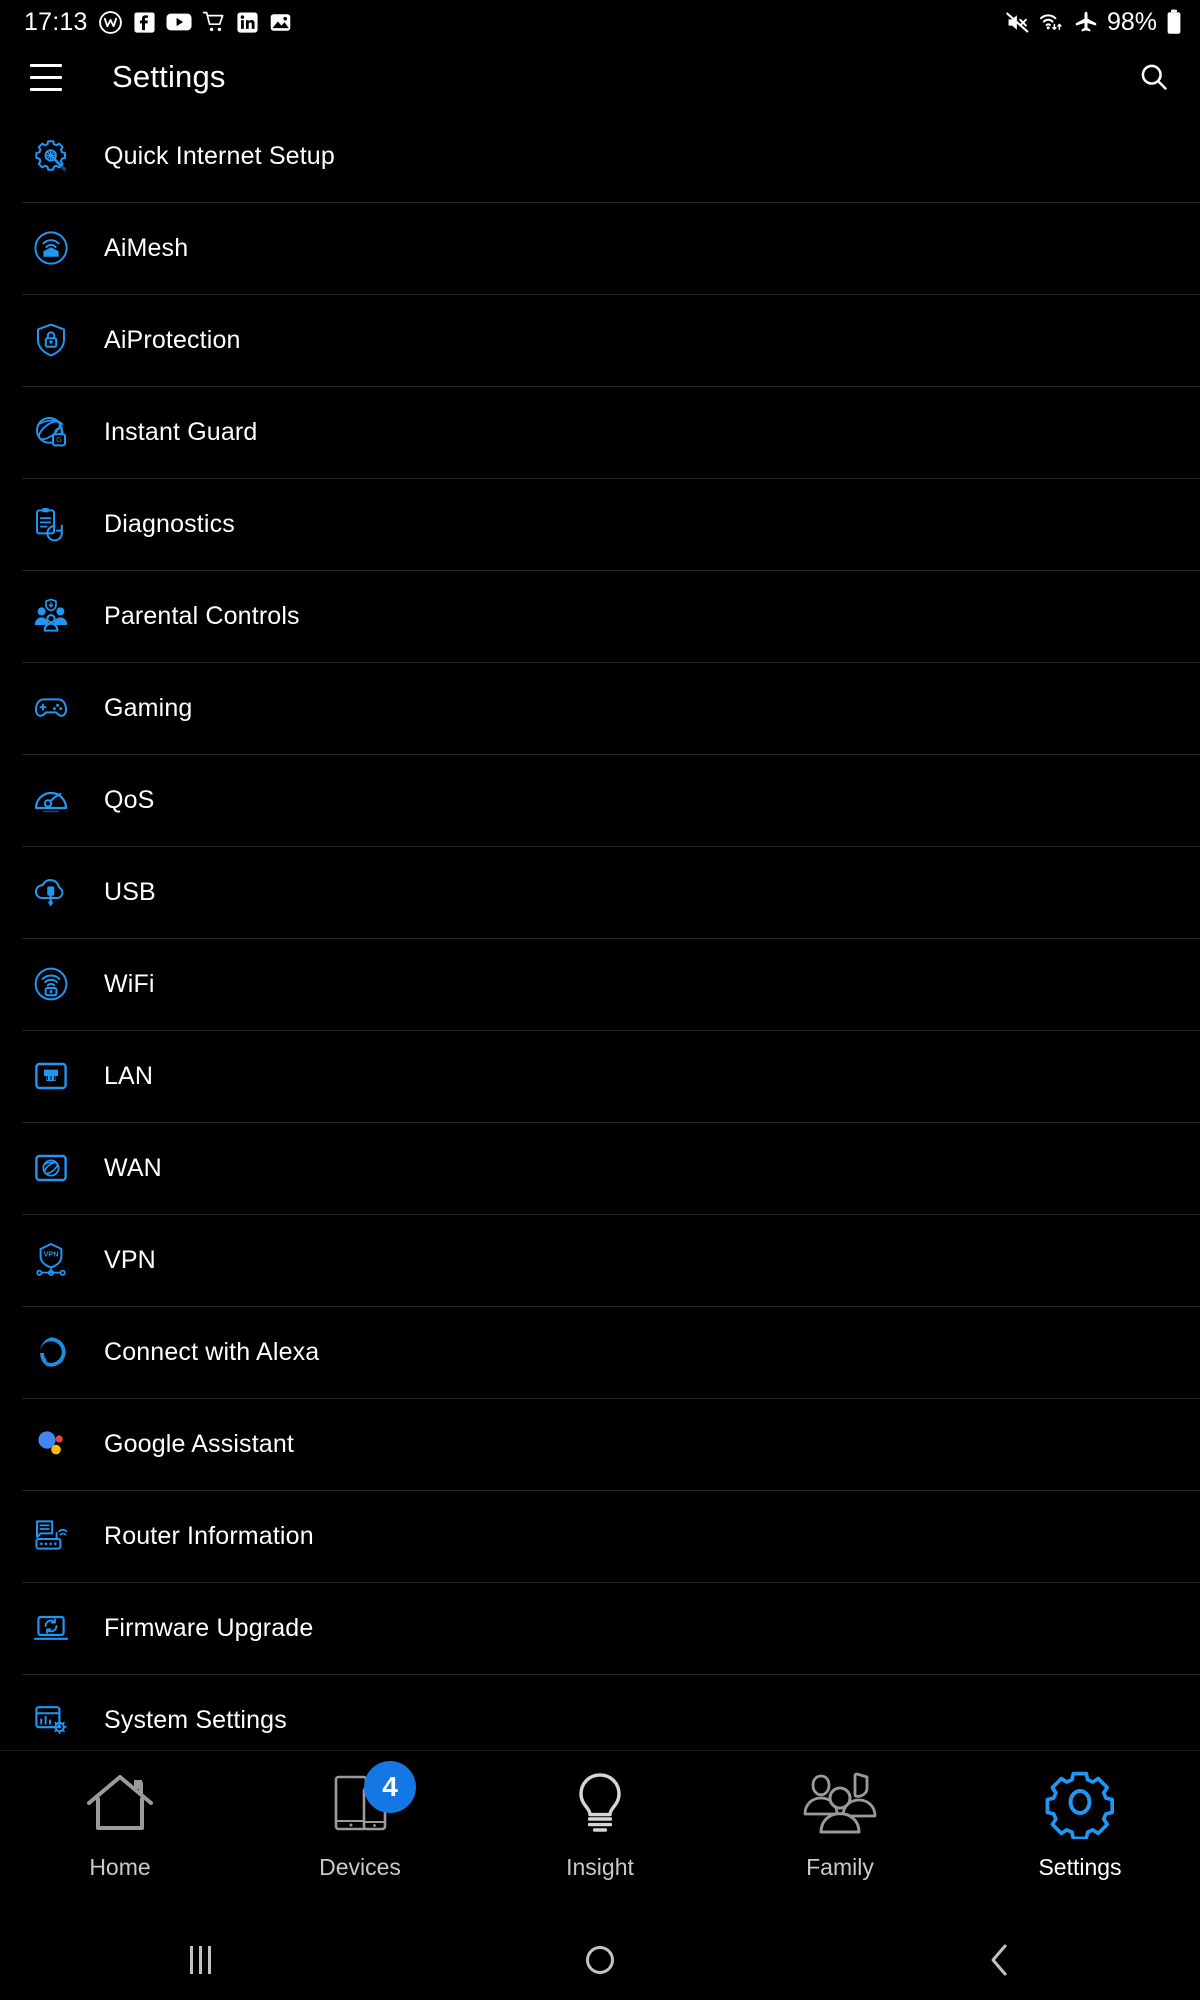 The image size is (1200, 2000). I want to click on linkedin-icon, so click(247, 22).